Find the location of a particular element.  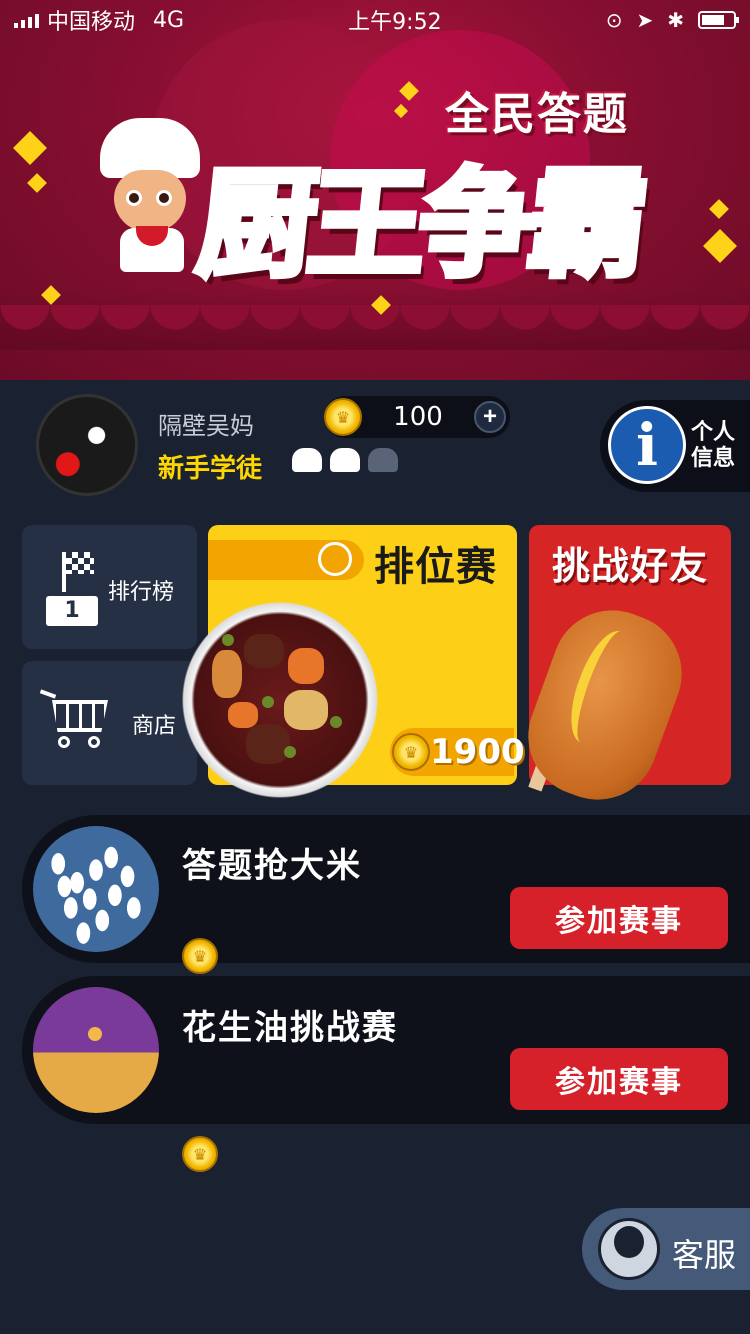

status-right: ⊙ ➤ ✱ is located at coordinates (672, 20).